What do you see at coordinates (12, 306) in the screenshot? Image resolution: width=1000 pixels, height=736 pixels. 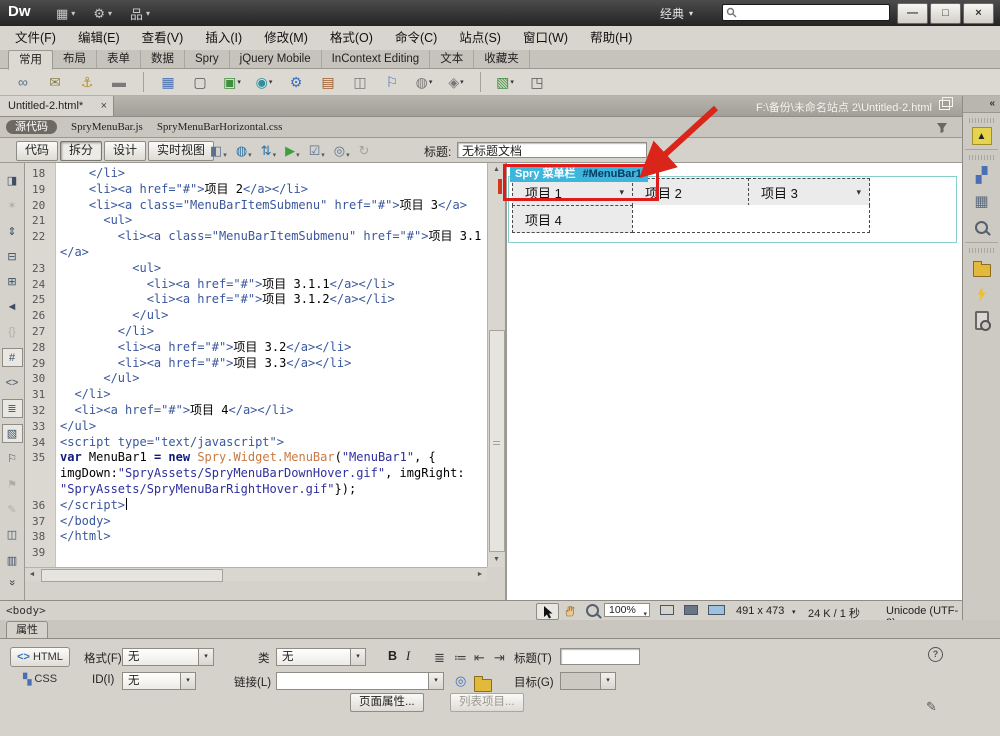 I see `select-parent-tag-icon: ◄` at bounding box center [12, 306].